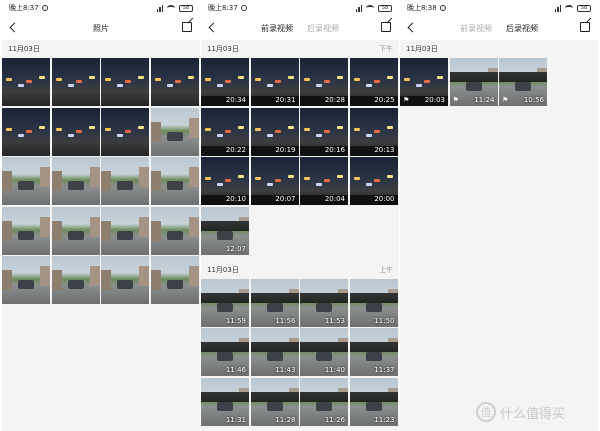 The height and width of the screenshot is (431, 600). I want to click on section-header: 11月03日 上午, so click(300, 270).